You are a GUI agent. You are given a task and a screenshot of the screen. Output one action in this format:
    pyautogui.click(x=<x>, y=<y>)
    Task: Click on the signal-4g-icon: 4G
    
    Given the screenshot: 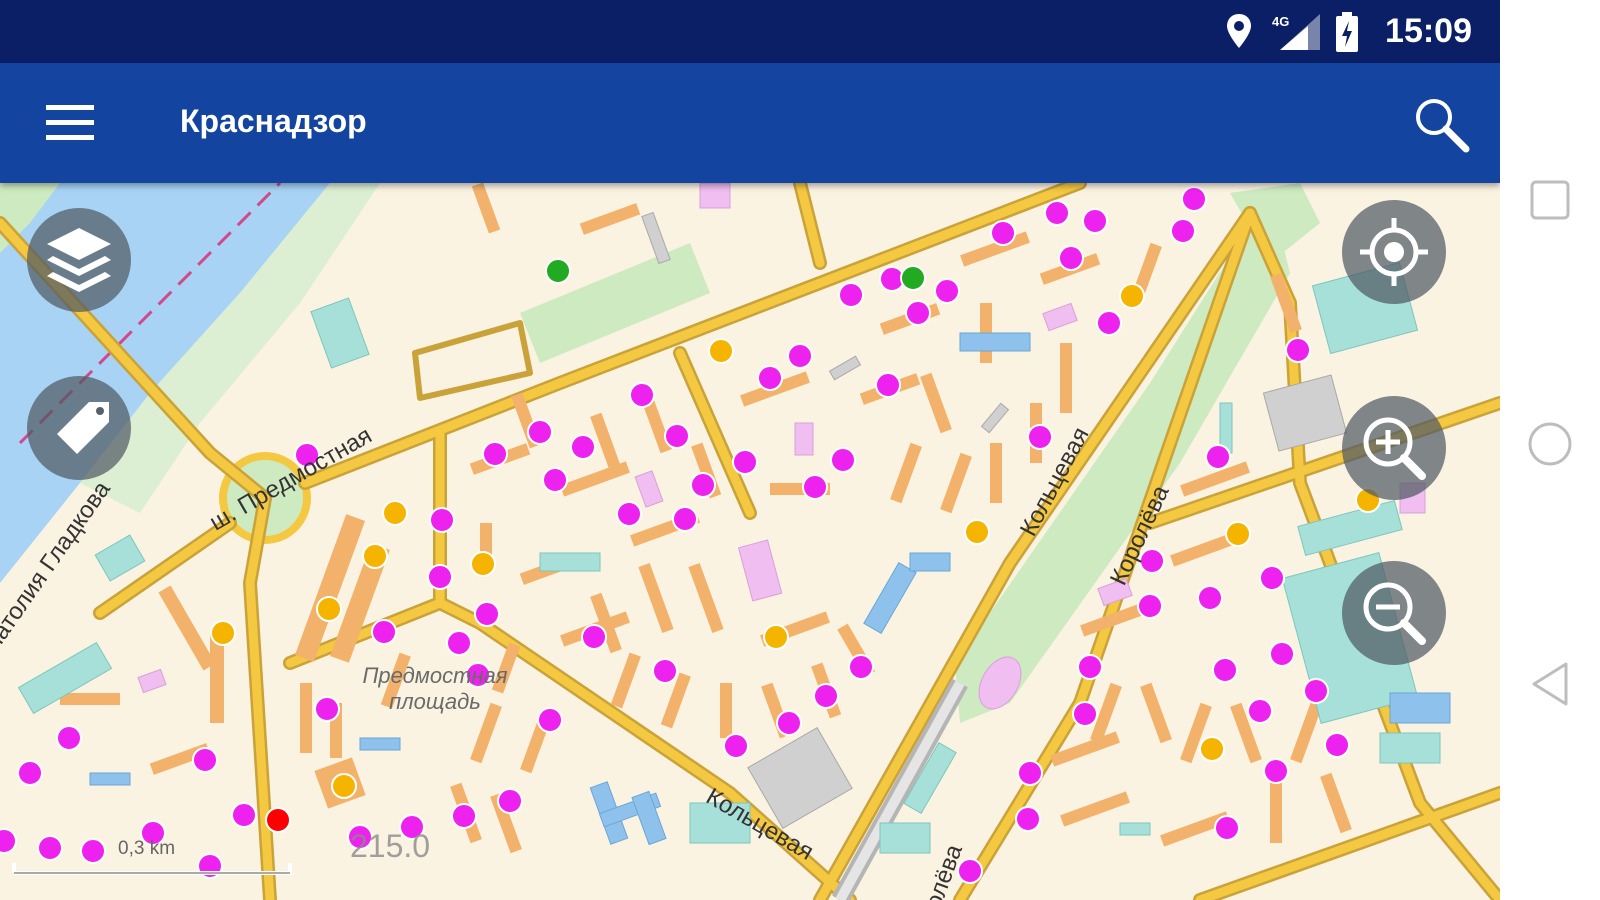 What is the action you would take?
    pyautogui.click(x=1296, y=32)
    